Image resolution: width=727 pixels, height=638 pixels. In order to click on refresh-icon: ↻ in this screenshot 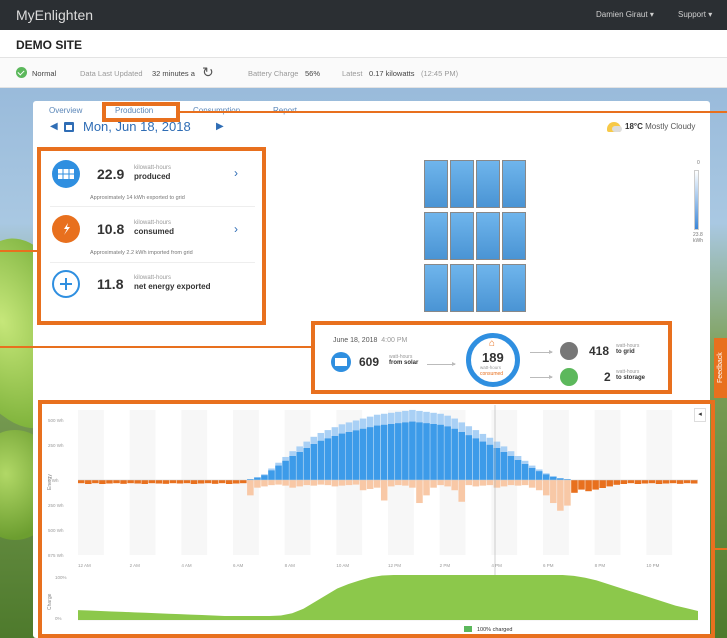, I will do `click(208, 72)`.